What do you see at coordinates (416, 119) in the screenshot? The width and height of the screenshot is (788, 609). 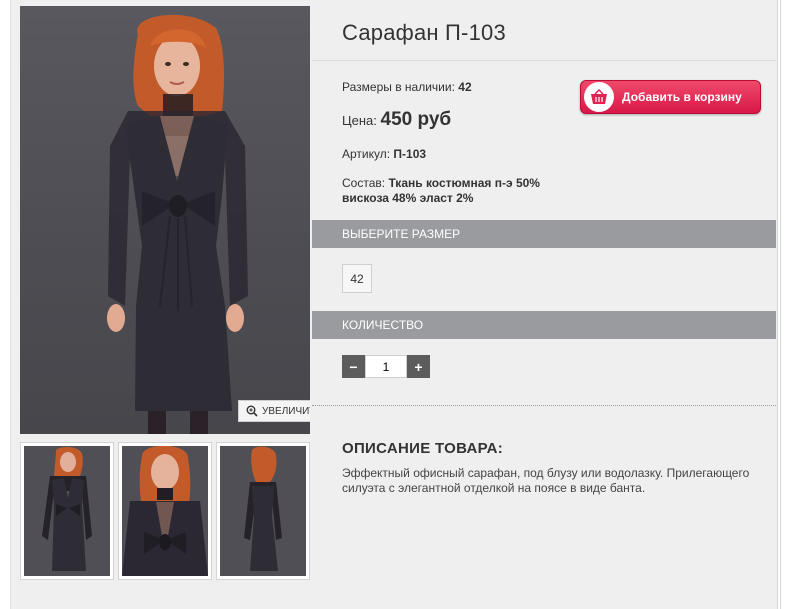 I see `price-value: 450 руб` at bounding box center [416, 119].